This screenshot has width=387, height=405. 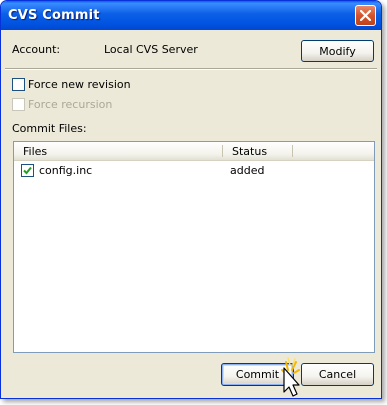 What do you see at coordinates (249, 151) in the screenshot?
I see `column-header-status: Status` at bounding box center [249, 151].